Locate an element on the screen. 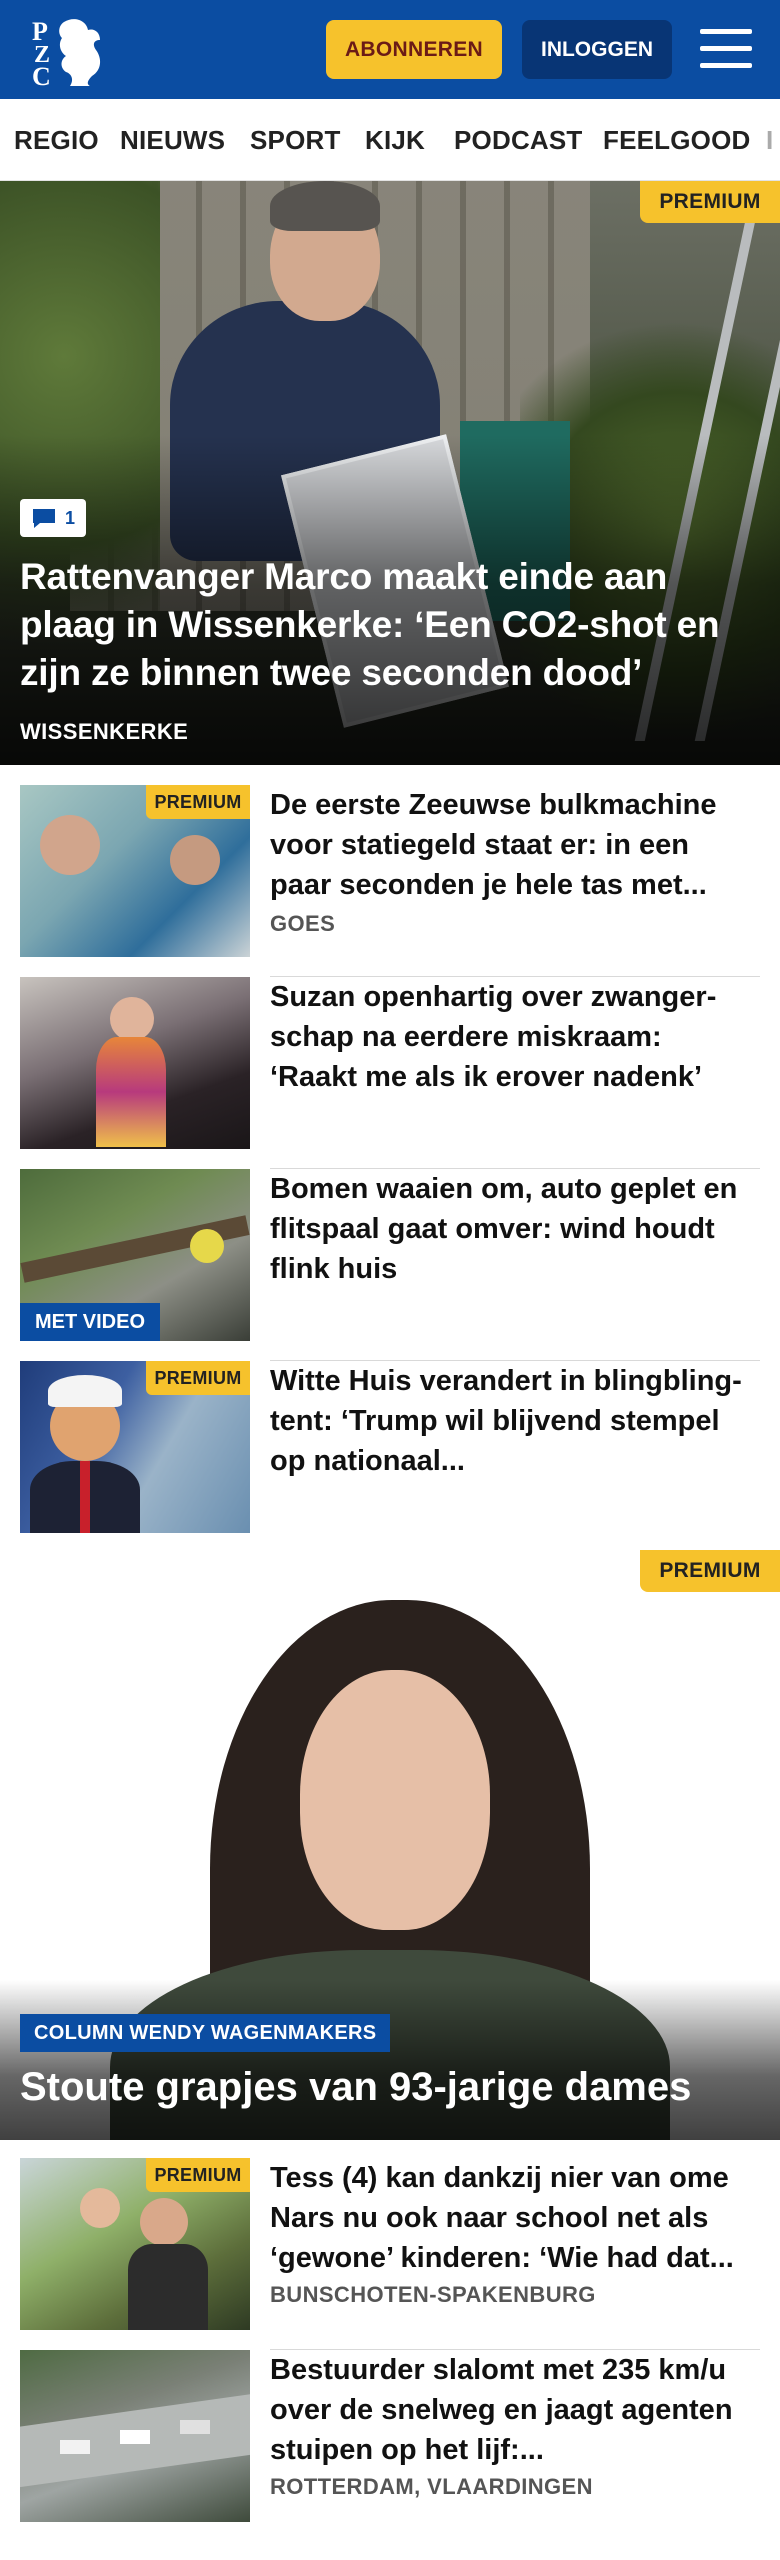  login-button: INLOGGEN is located at coordinates (597, 49).